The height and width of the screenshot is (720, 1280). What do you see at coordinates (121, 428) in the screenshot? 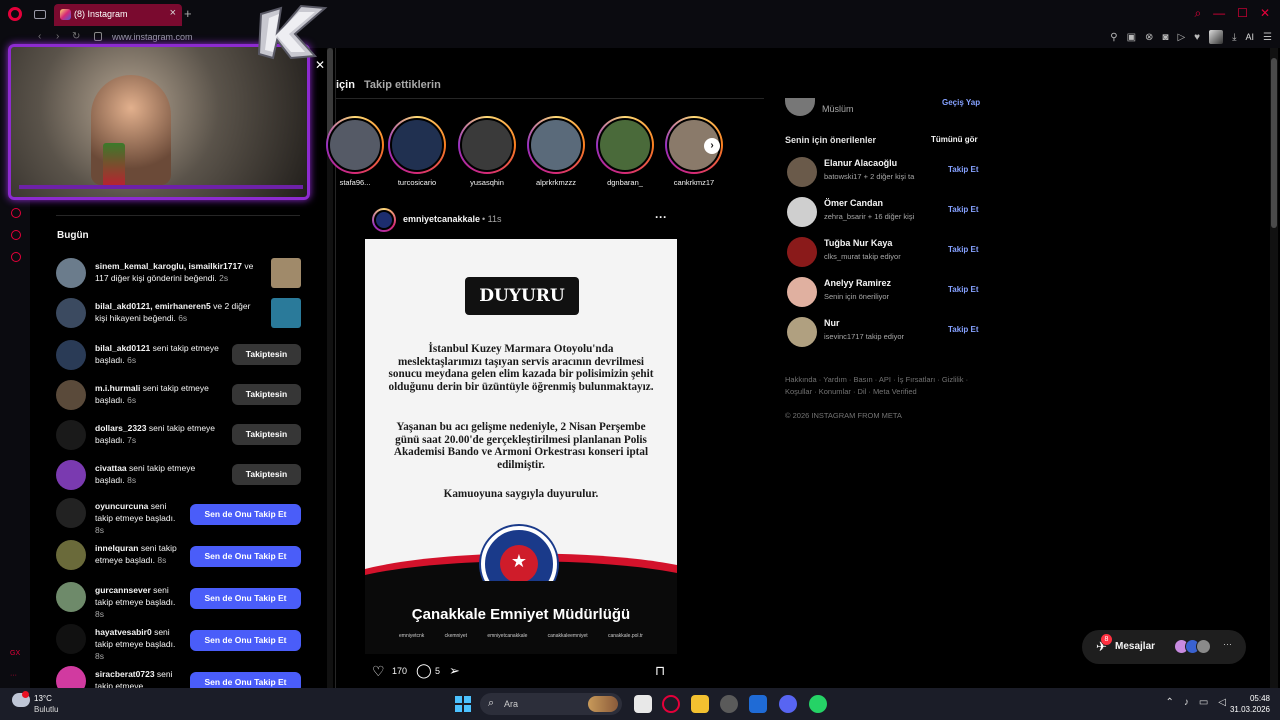
I see `notification-username: dollars_2323` at bounding box center [121, 428].